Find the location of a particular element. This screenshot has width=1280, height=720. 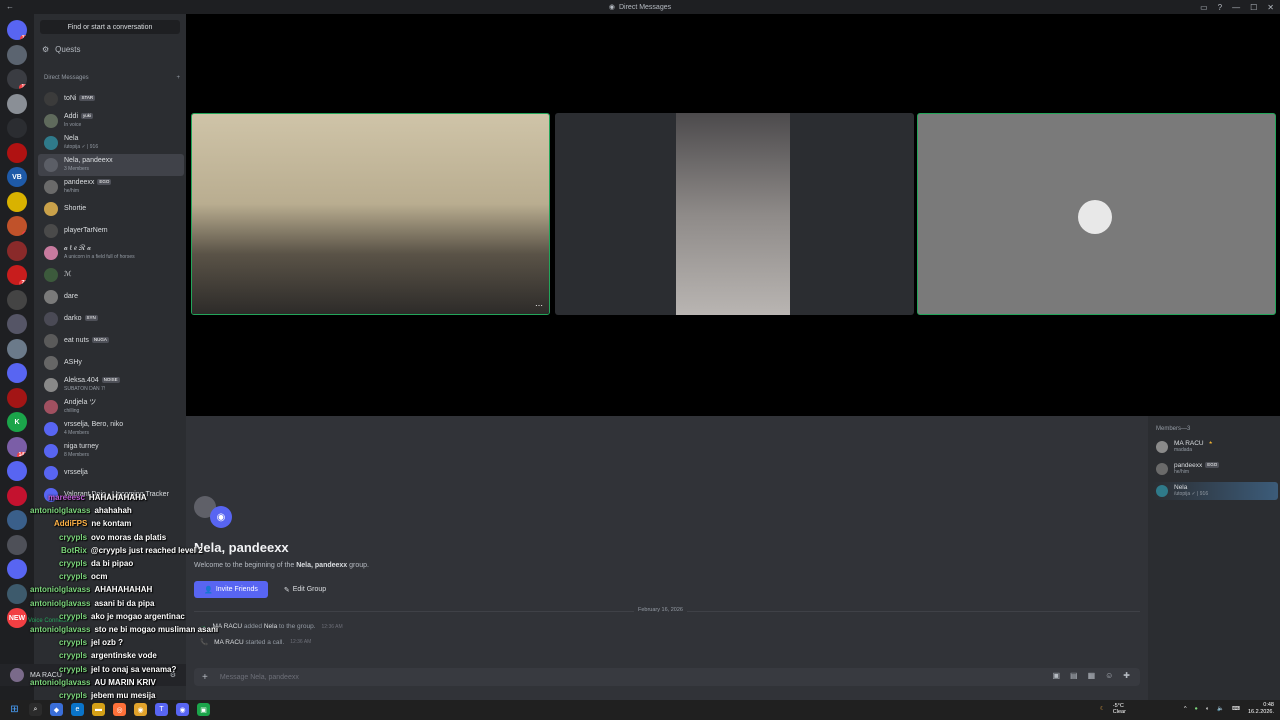

message-composer: + Message Nela, pandeexx ▣ ▤ ▦ ☺ ✚ is located at coordinates (667, 677).